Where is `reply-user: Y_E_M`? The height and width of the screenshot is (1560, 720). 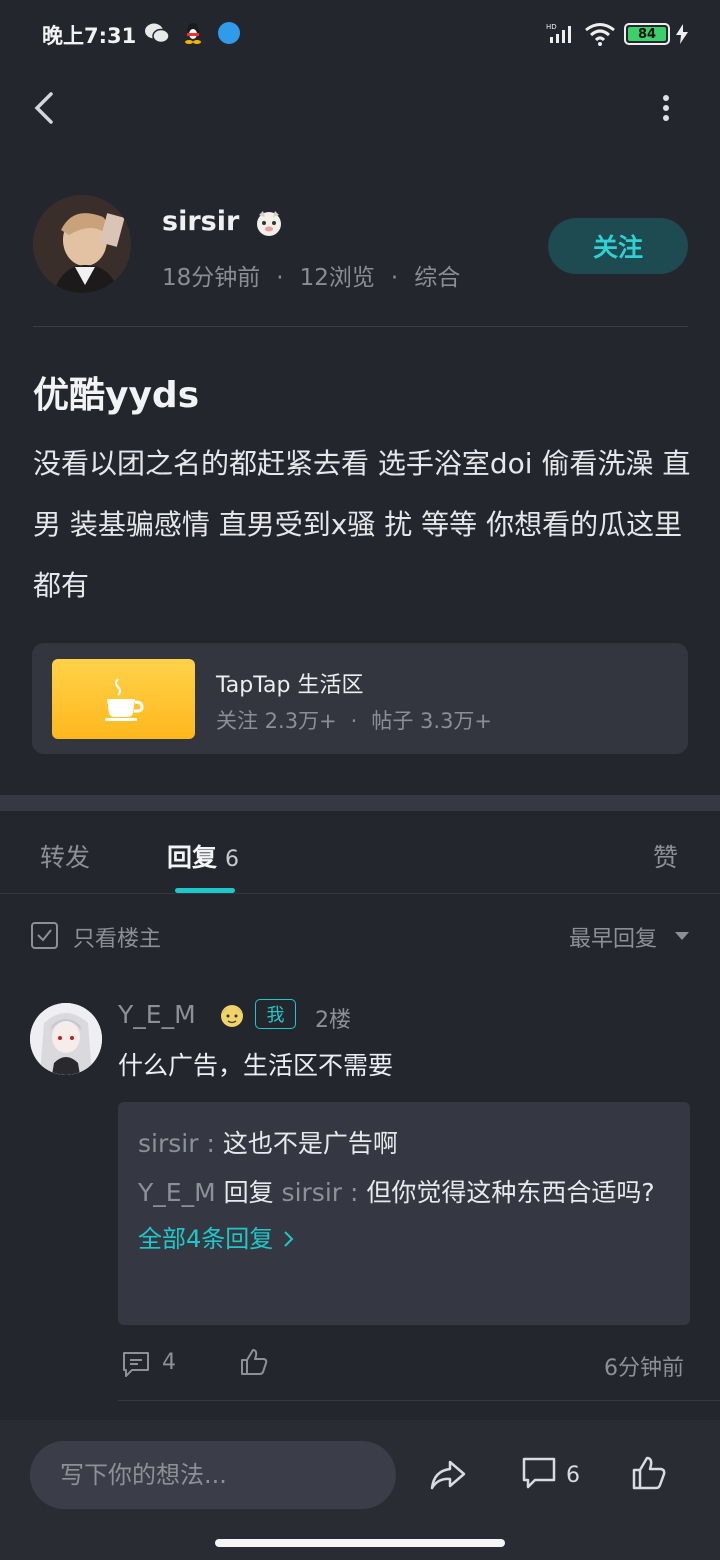 reply-user: Y_E_M is located at coordinates (177, 1192).